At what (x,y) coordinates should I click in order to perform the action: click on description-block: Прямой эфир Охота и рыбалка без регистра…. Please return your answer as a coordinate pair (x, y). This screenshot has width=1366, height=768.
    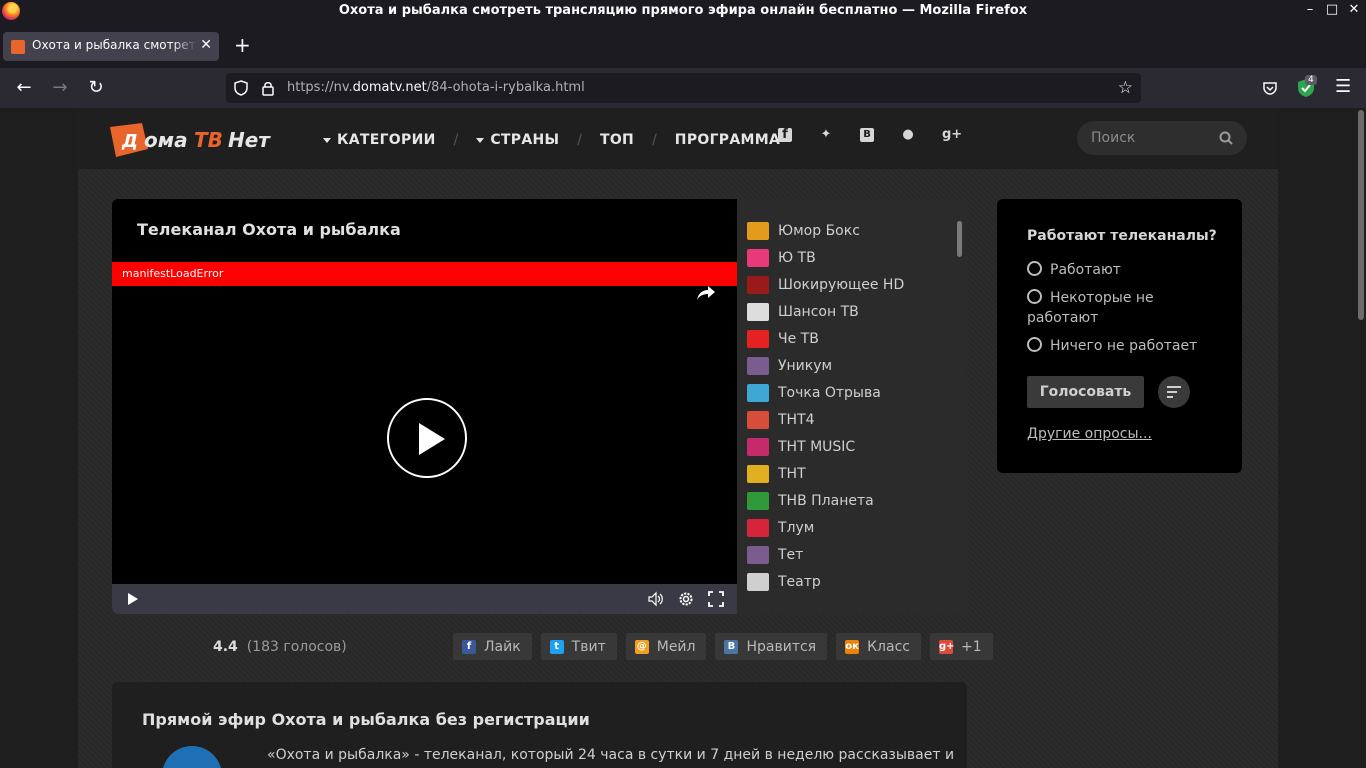
    Looking at the image, I should click on (539, 725).